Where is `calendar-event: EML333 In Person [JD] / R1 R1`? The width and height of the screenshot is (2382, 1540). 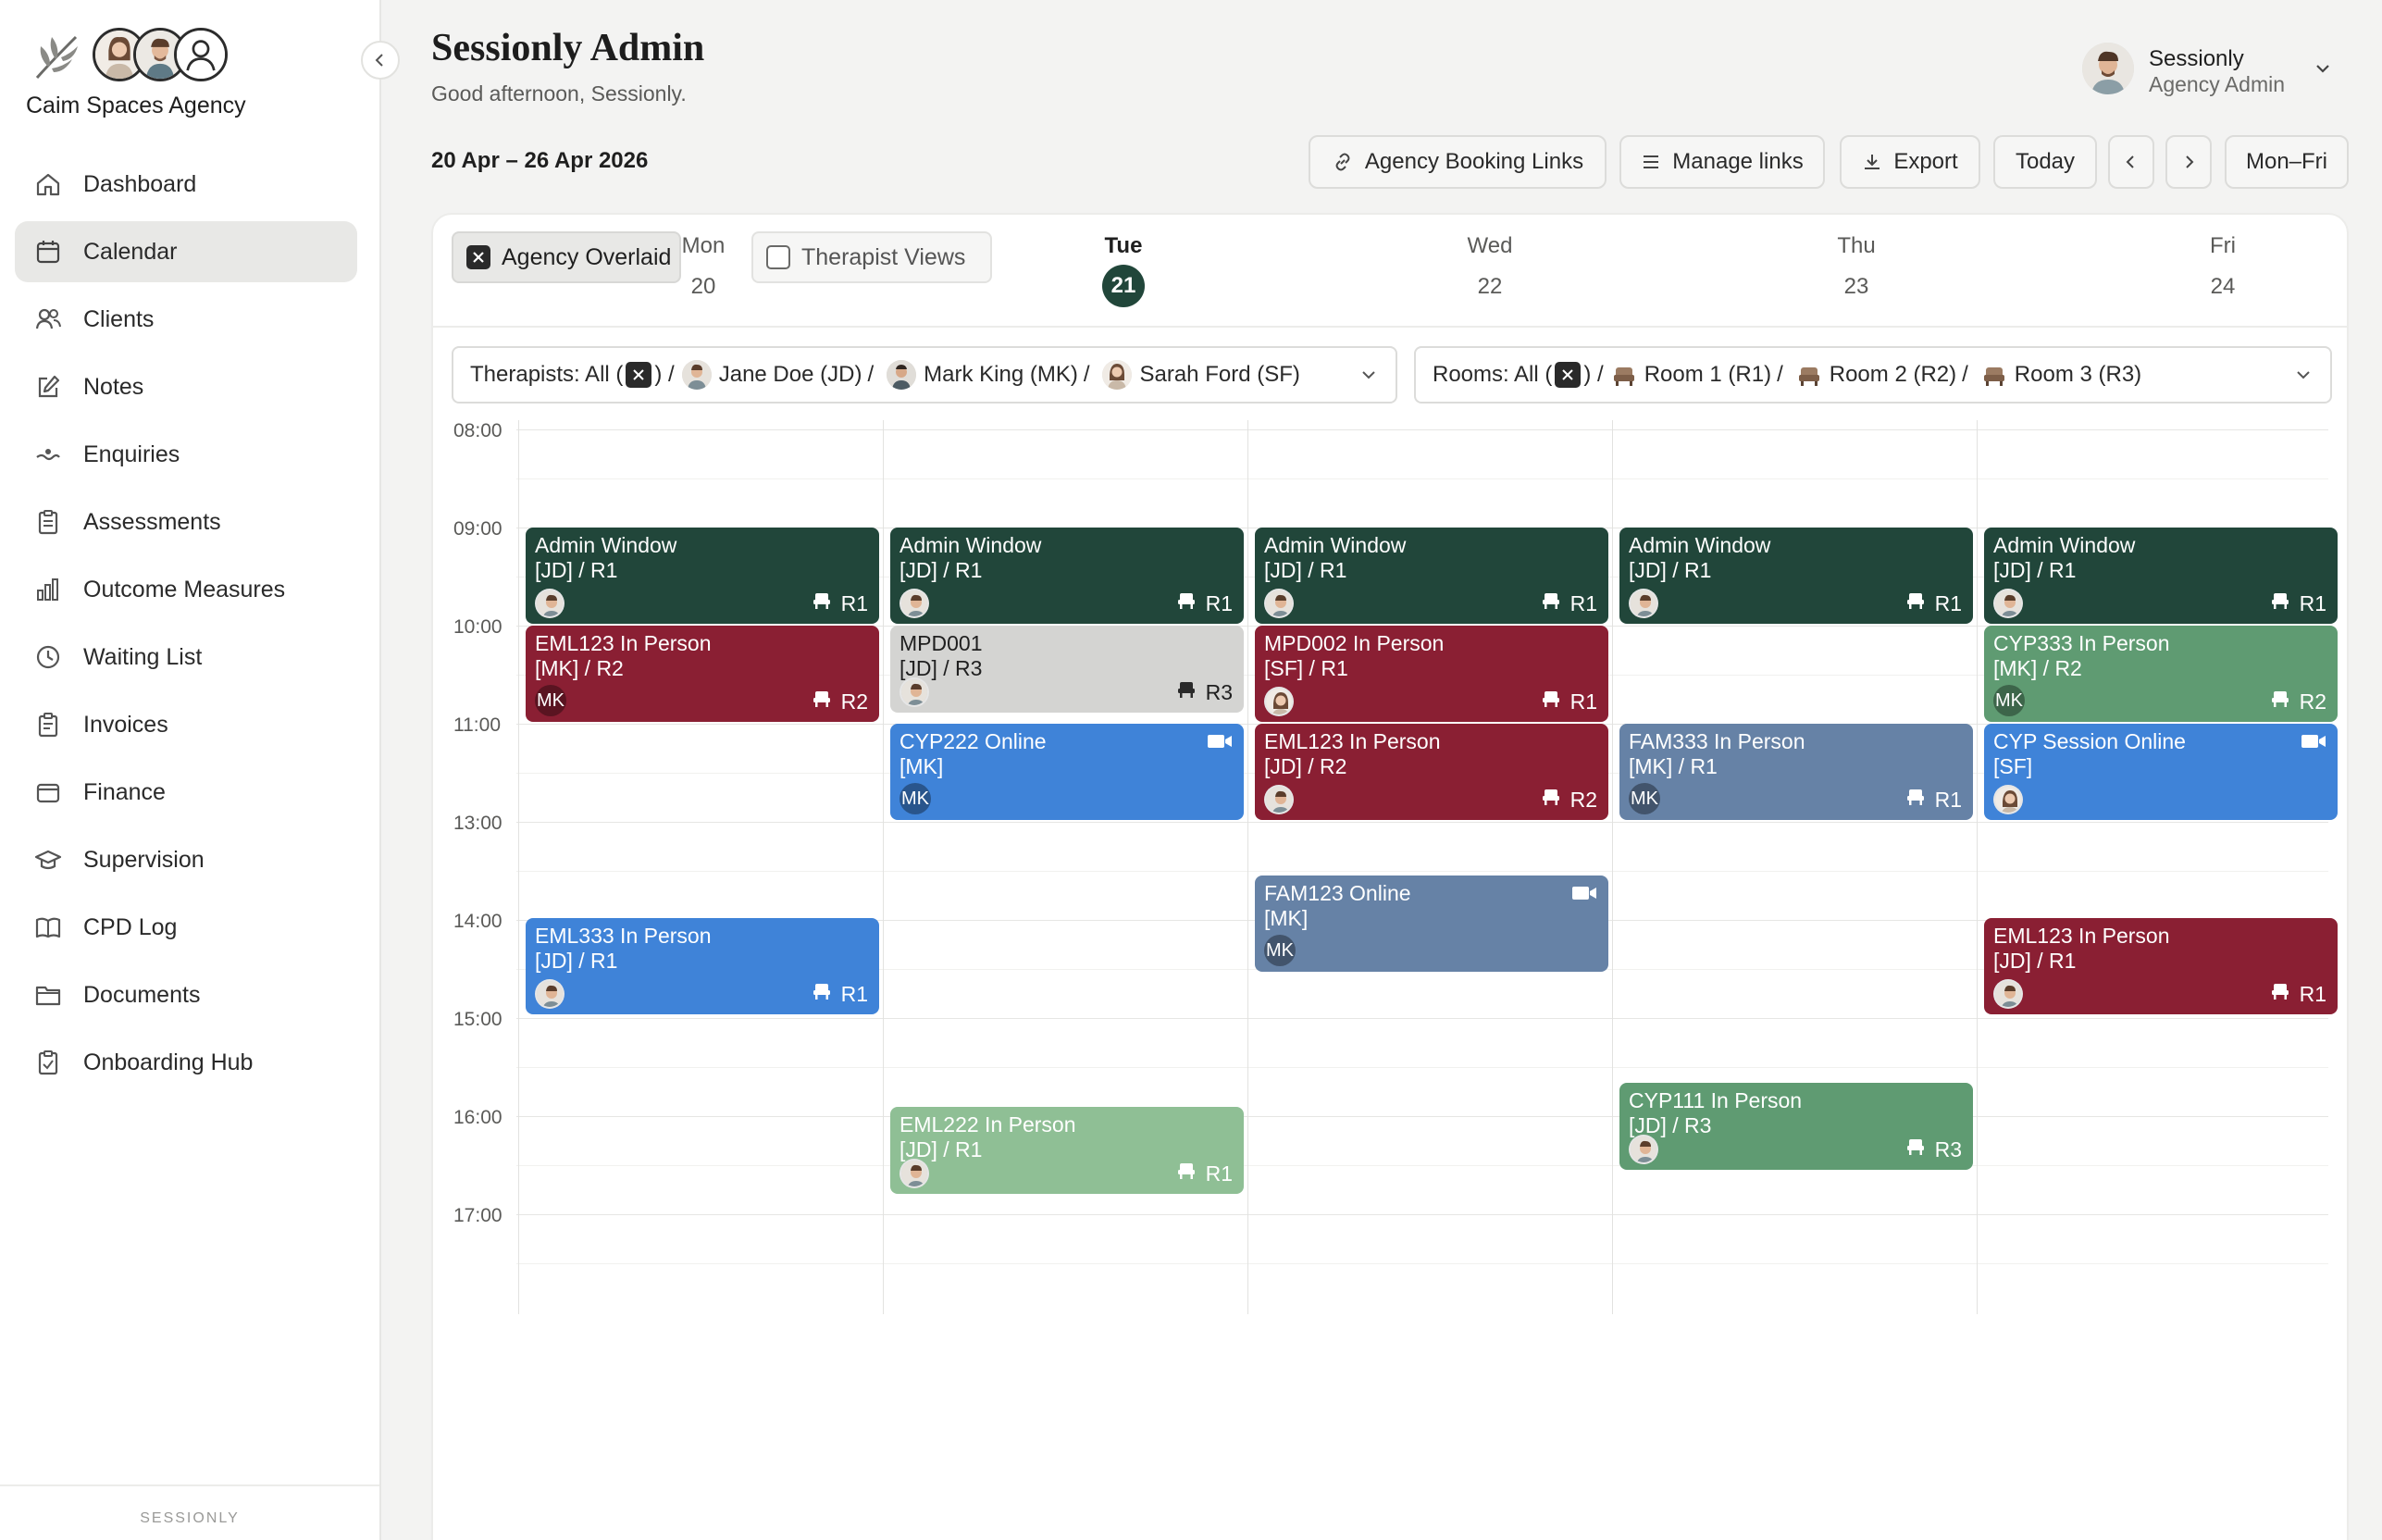
calendar-event: EML333 In Person [JD] / R1 R1 is located at coordinates (702, 966).